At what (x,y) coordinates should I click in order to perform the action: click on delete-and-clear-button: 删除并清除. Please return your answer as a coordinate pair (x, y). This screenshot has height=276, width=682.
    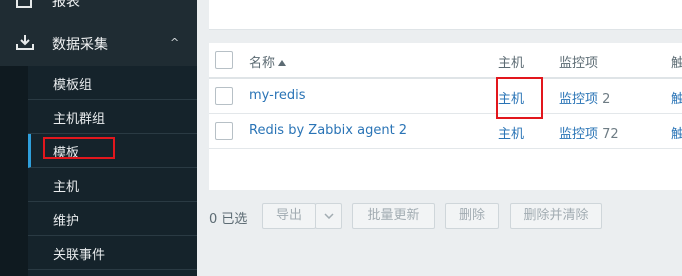
    Looking at the image, I should click on (556, 216).